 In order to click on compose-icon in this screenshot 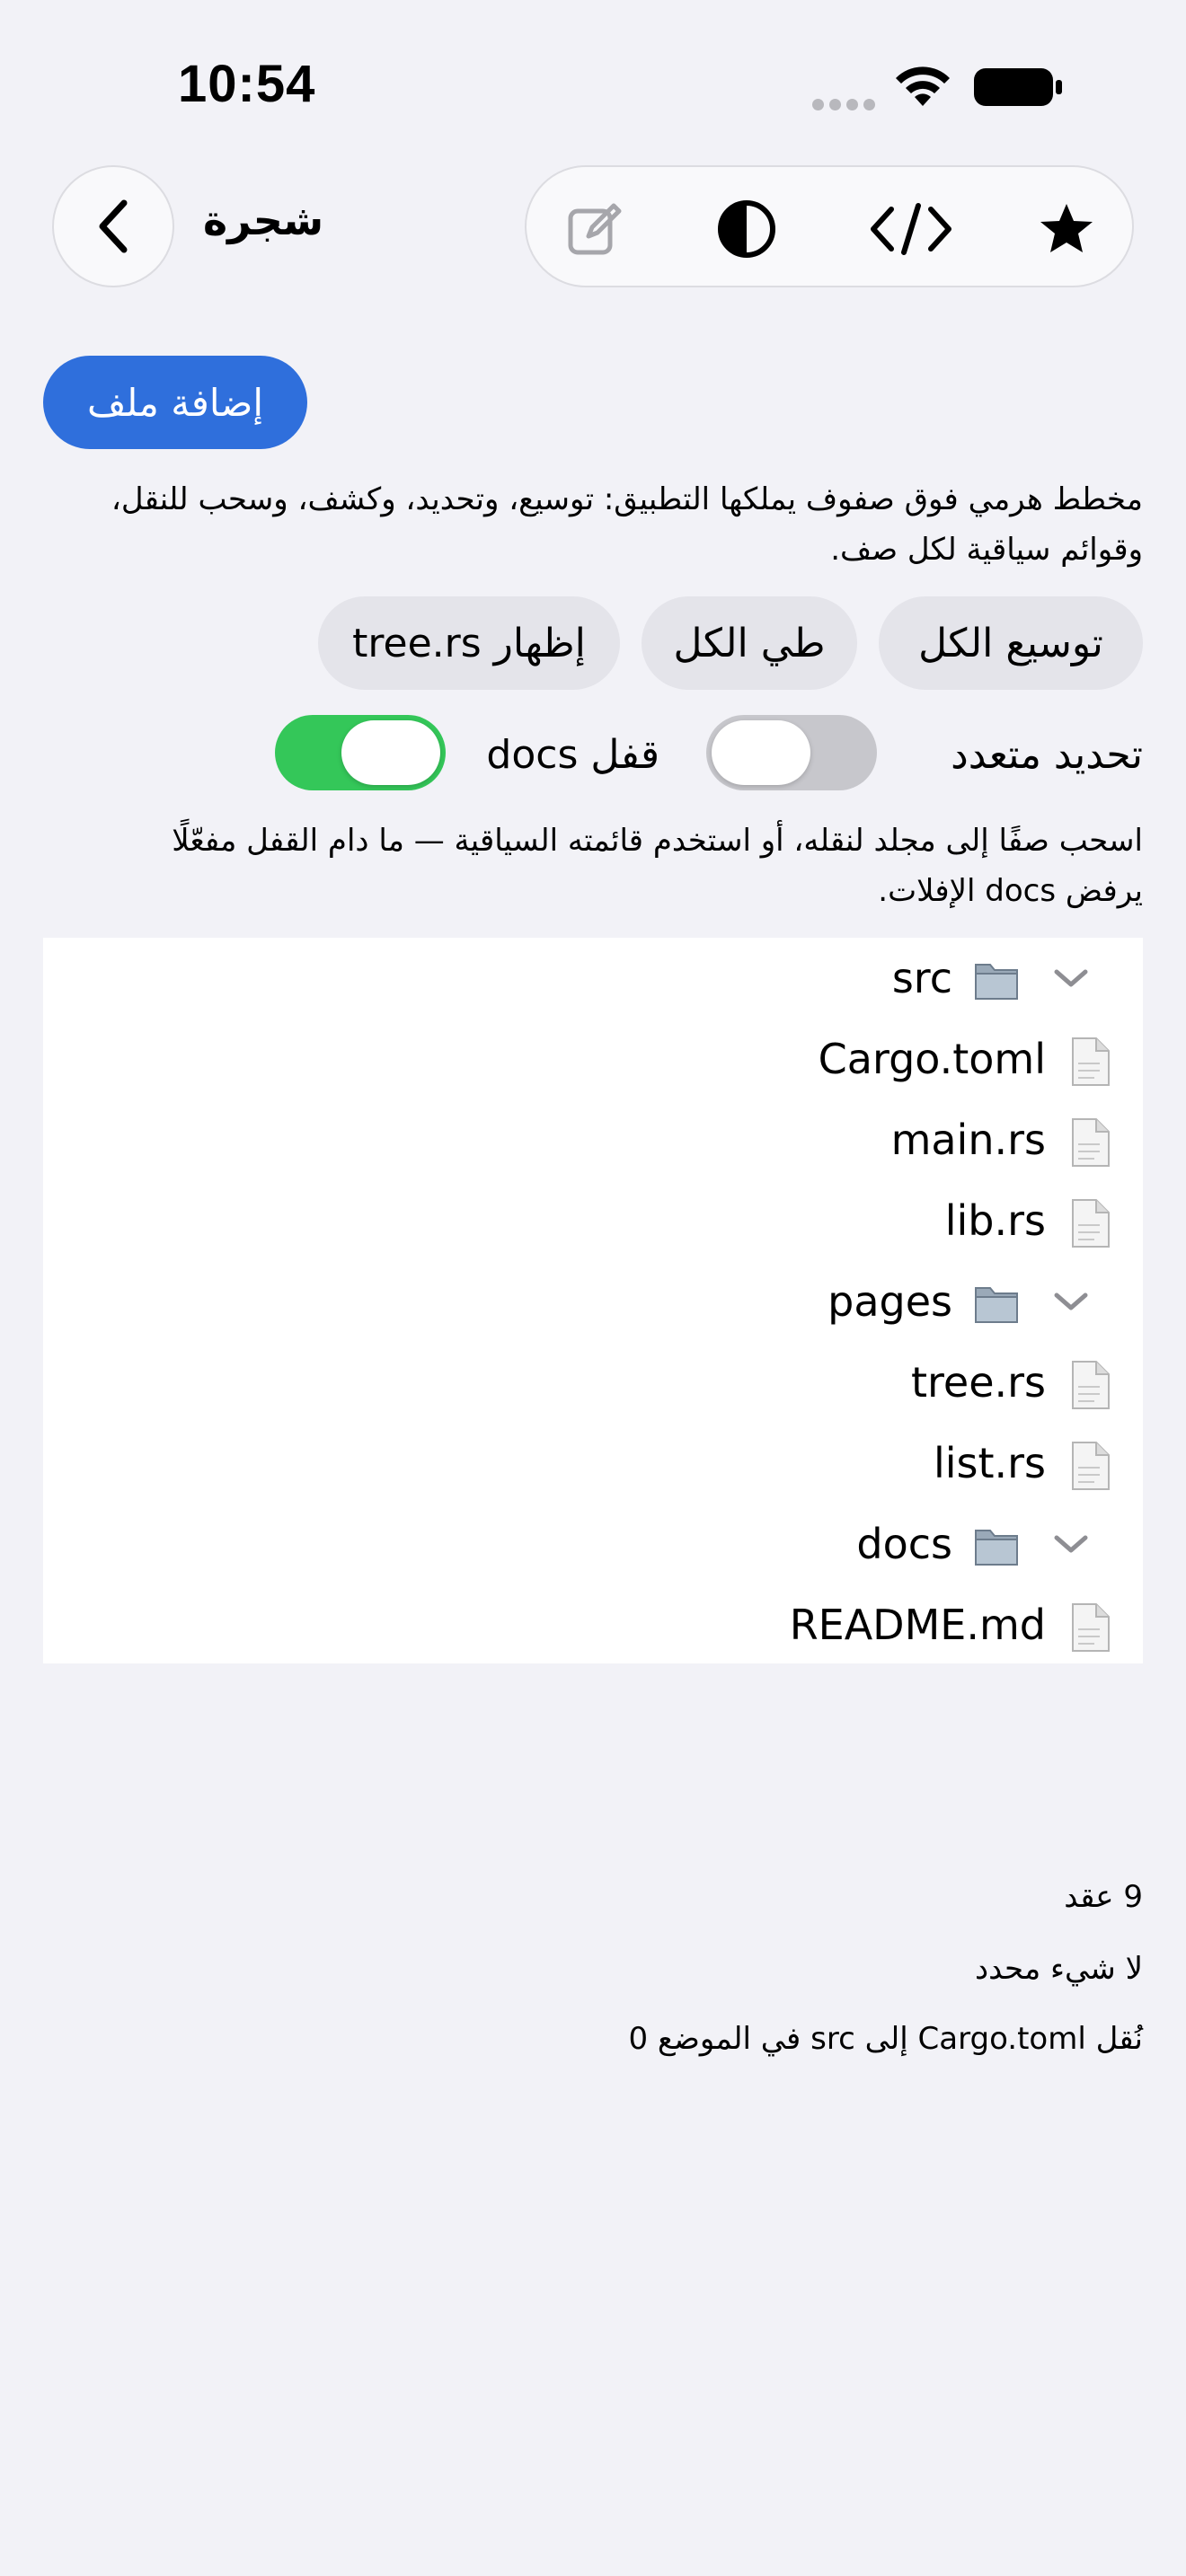, I will do `click(595, 229)`.